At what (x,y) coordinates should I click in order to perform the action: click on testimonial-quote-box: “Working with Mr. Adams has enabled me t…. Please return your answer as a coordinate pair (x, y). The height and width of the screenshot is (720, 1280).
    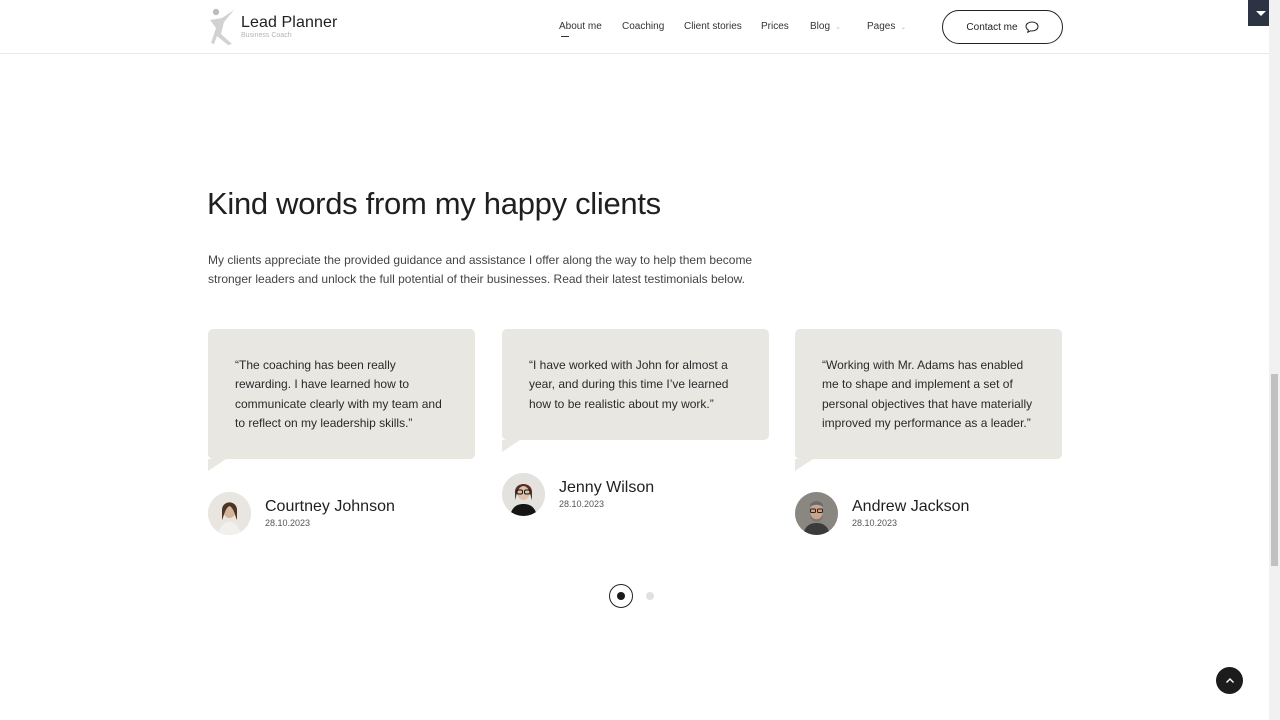
    Looking at the image, I should click on (928, 394).